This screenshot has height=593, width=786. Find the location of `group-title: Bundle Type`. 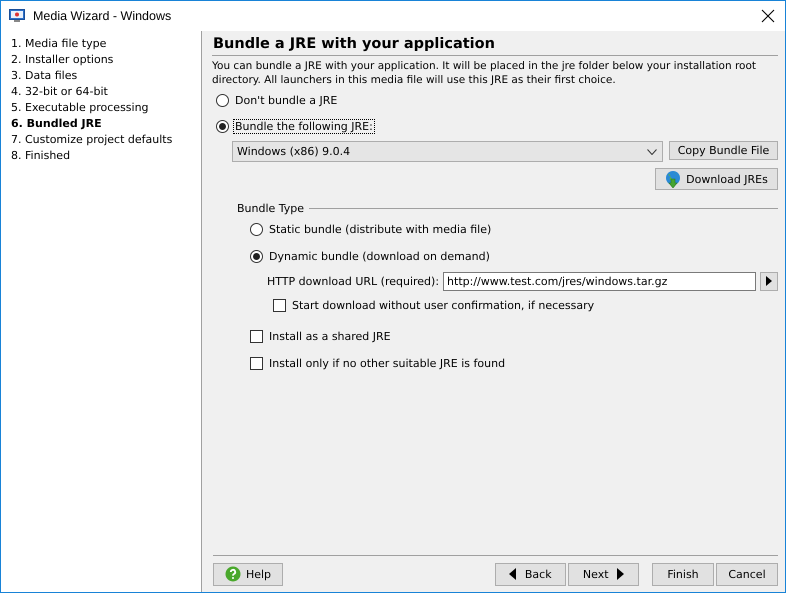

group-title: Bundle Type is located at coordinates (270, 208).